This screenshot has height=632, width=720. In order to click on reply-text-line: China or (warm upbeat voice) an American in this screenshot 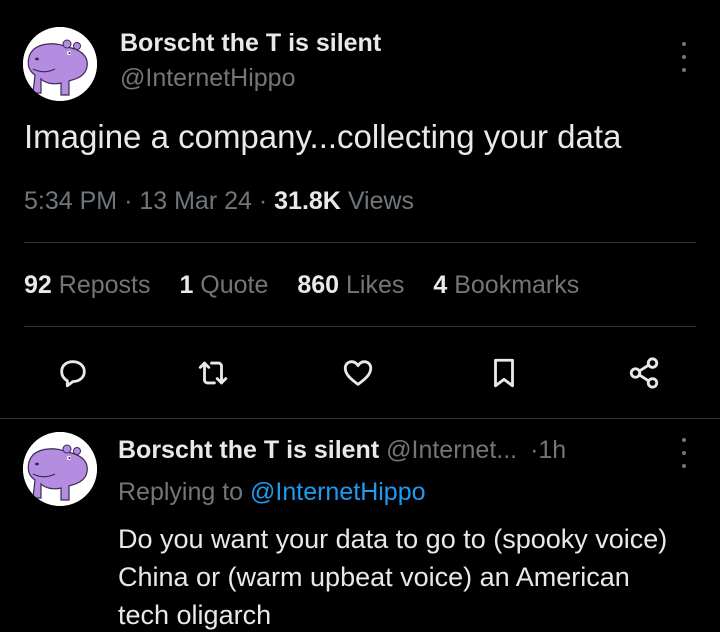, I will do `click(374, 577)`.